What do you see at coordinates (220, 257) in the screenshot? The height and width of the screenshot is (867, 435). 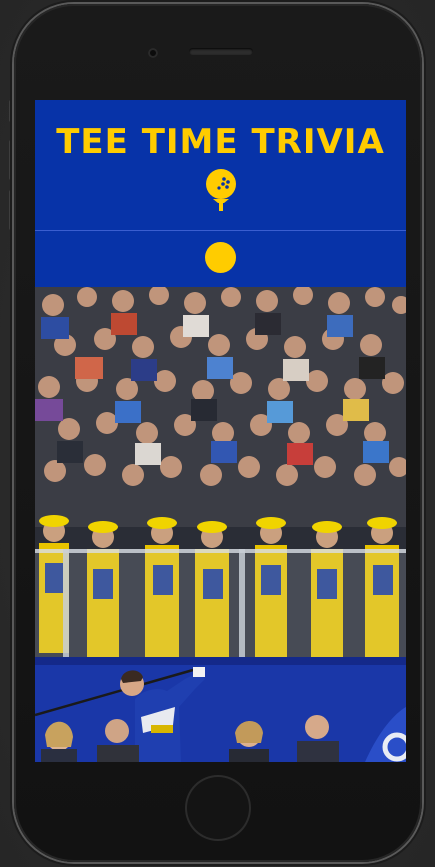 I see `start-indicator-dot` at bounding box center [220, 257].